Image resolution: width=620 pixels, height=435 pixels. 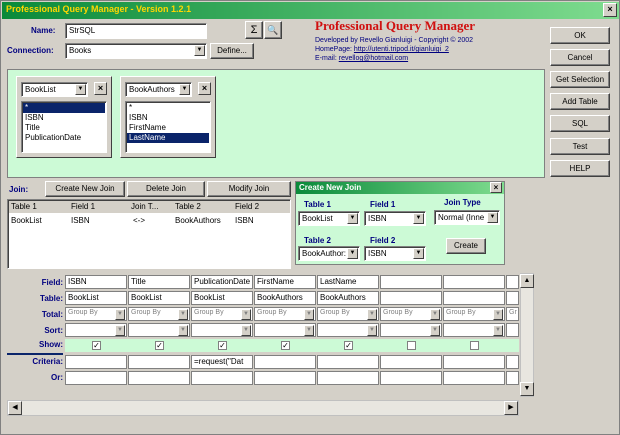 I want to click on grid-sort-select, so click(x=512, y=330).